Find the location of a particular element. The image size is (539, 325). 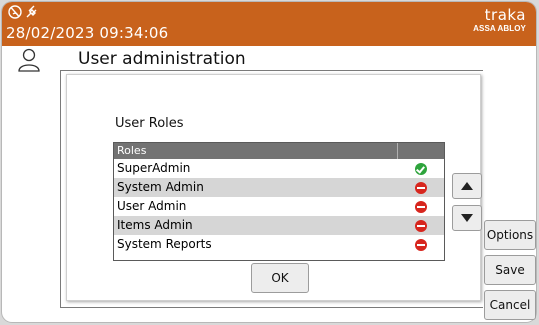

table-row: Items Admin is located at coordinates (279, 225).